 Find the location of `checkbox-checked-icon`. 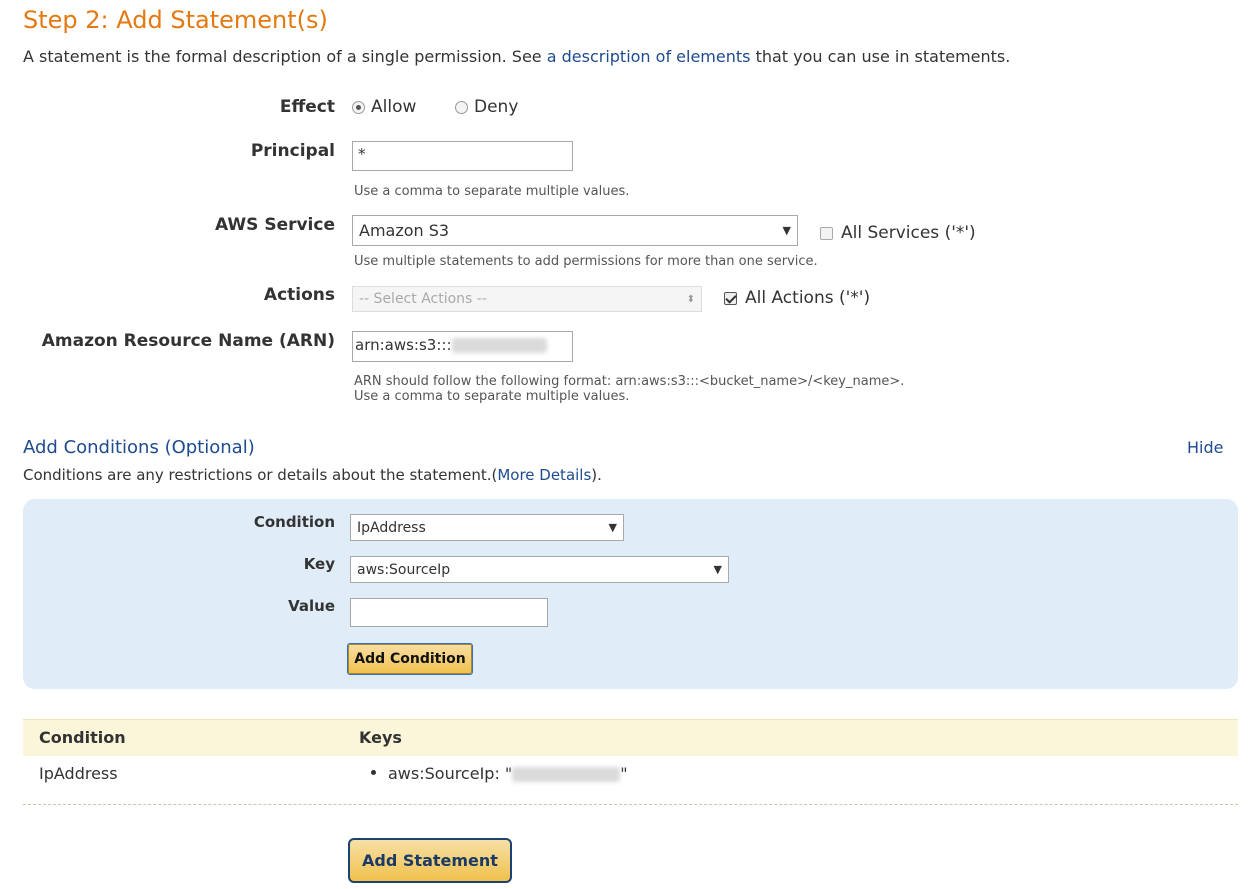

checkbox-checked-icon is located at coordinates (730, 298).